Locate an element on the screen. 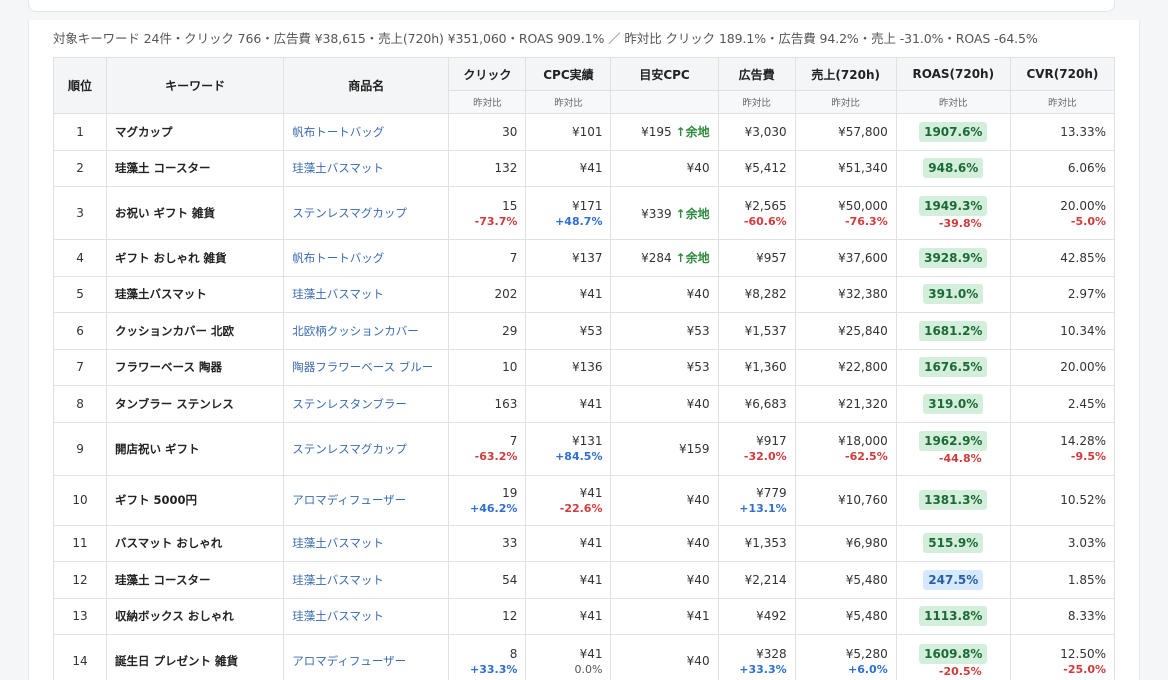 The width and height of the screenshot is (1168, 680). col-header: CPC実績 is located at coordinates (568, 74).